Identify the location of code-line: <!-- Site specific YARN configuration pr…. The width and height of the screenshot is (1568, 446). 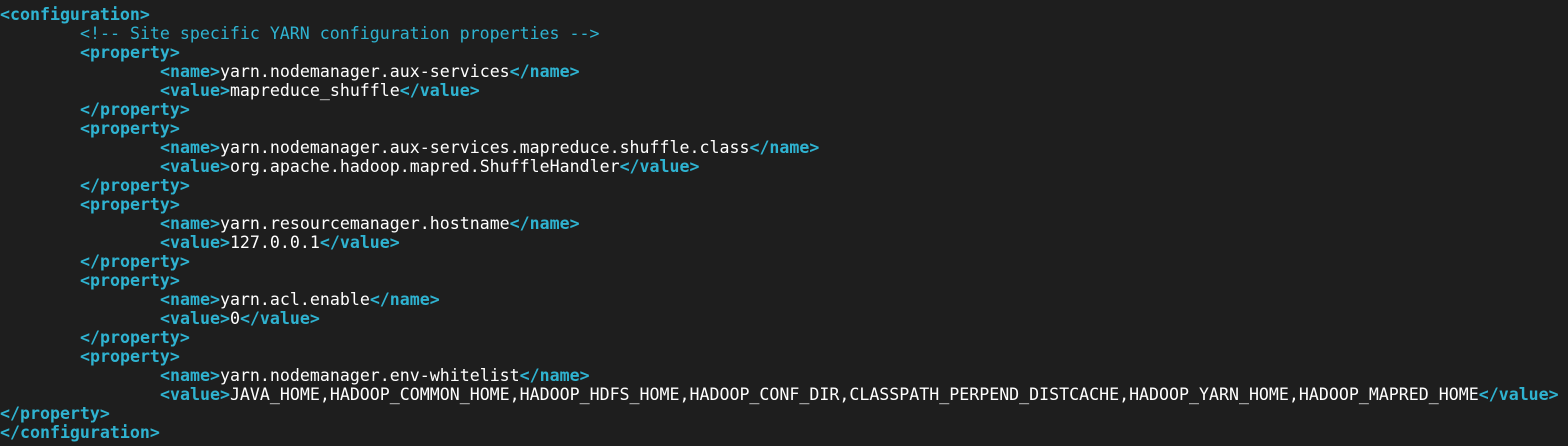
(784, 33).